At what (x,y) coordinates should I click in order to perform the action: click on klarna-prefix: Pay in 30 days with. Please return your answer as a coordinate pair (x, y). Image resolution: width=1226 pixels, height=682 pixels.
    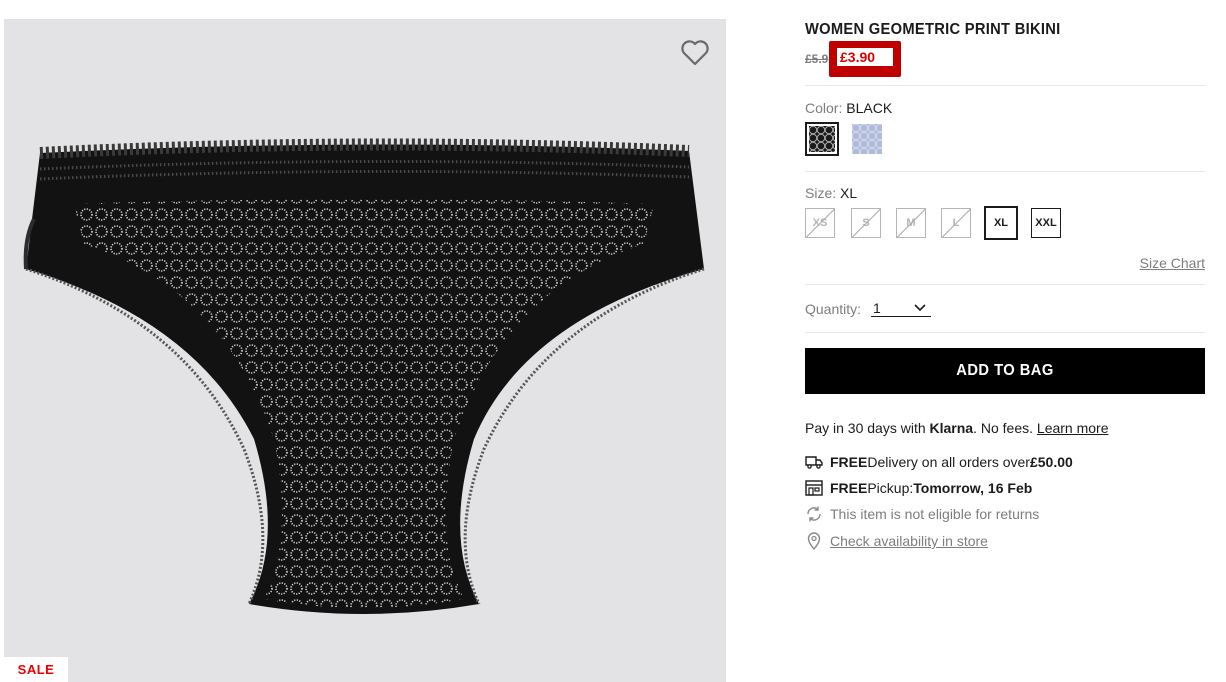
    Looking at the image, I should click on (867, 428).